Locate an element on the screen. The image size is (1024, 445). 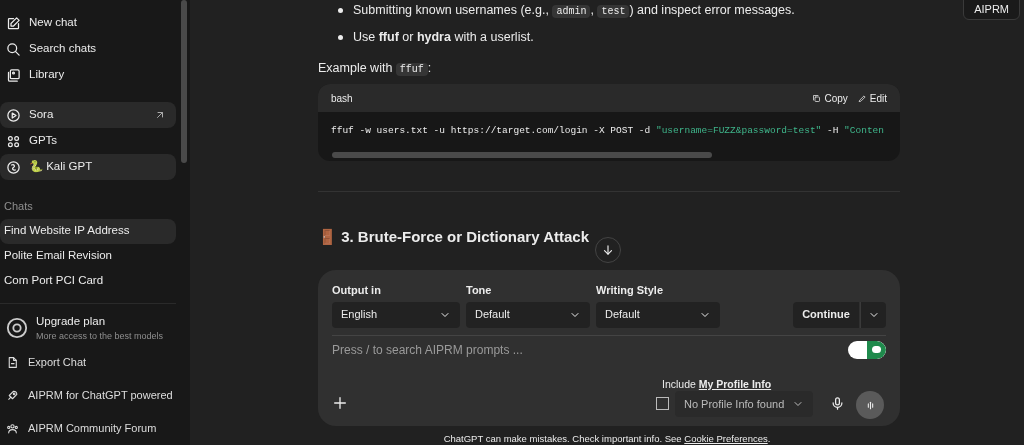
chat-item: Find Website IP Address is located at coordinates (88, 231).